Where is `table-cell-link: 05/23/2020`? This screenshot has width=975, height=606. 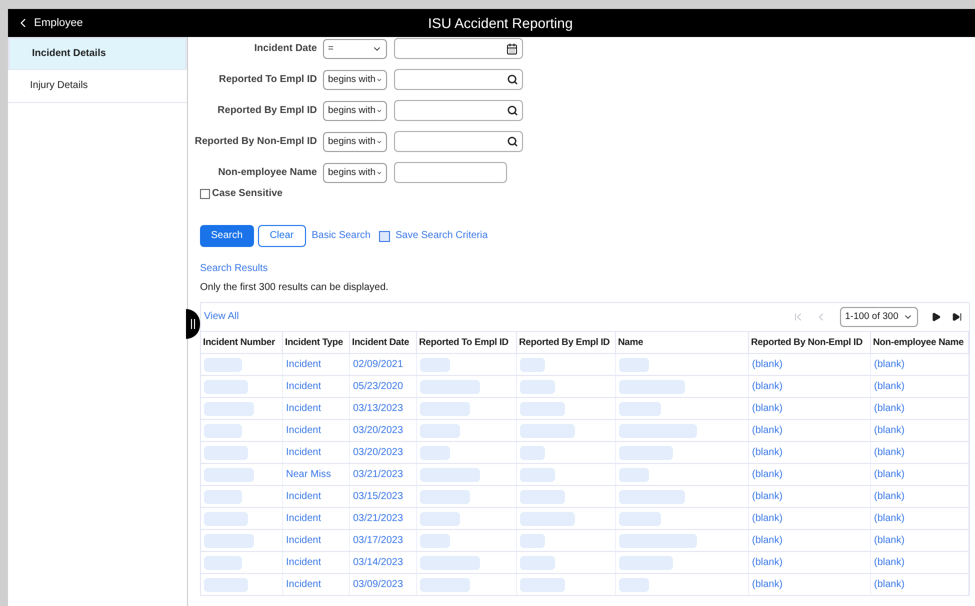 table-cell-link: 05/23/2020 is located at coordinates (378, 386).